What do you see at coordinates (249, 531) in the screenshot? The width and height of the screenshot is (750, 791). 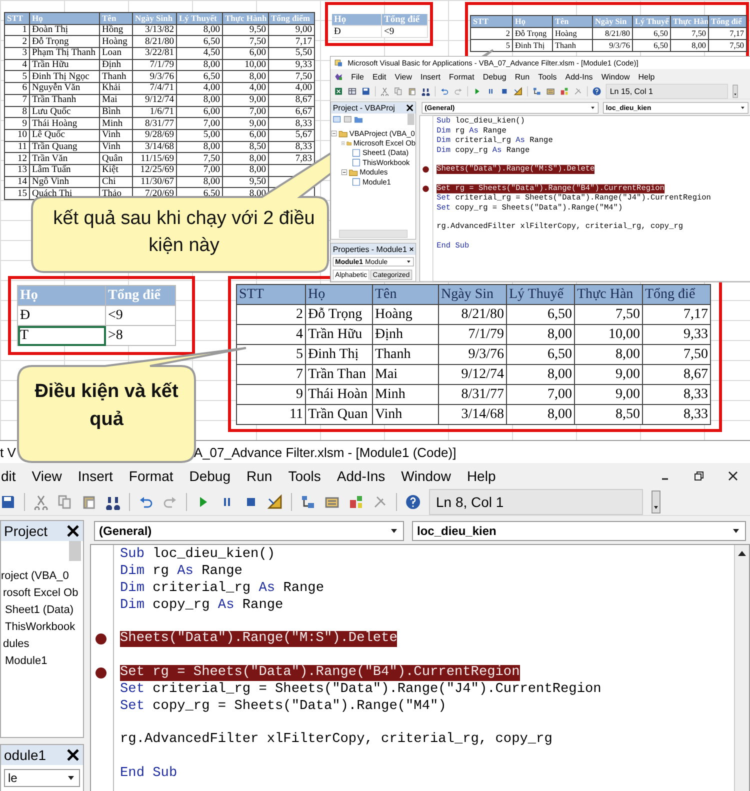 I see `object-dropdown: (General)` at bounding box center [249, 531].